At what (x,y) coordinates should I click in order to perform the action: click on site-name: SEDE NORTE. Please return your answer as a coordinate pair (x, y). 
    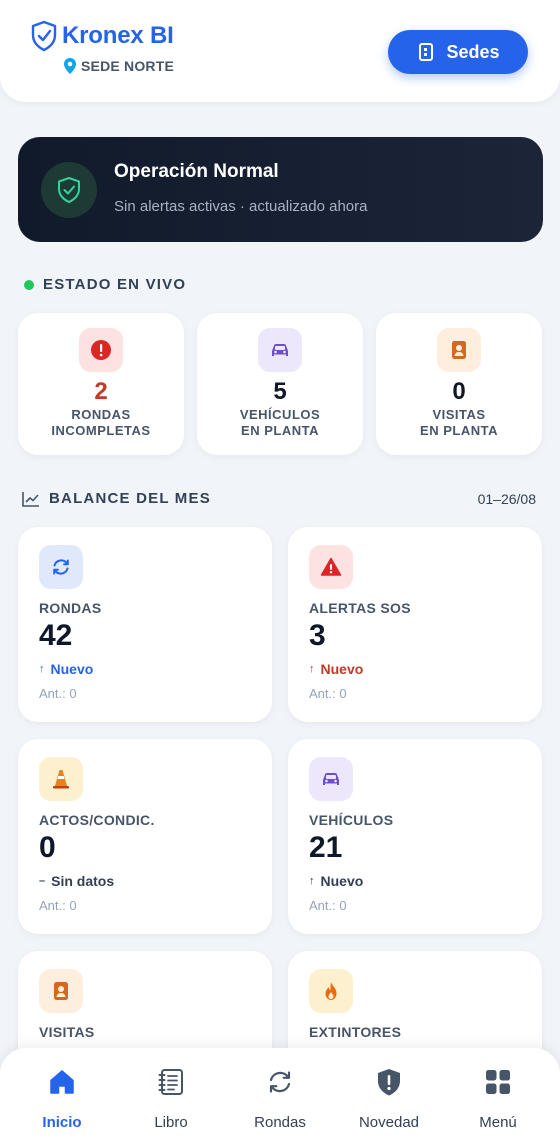
    Looking at the image, I should click on (128, 66).